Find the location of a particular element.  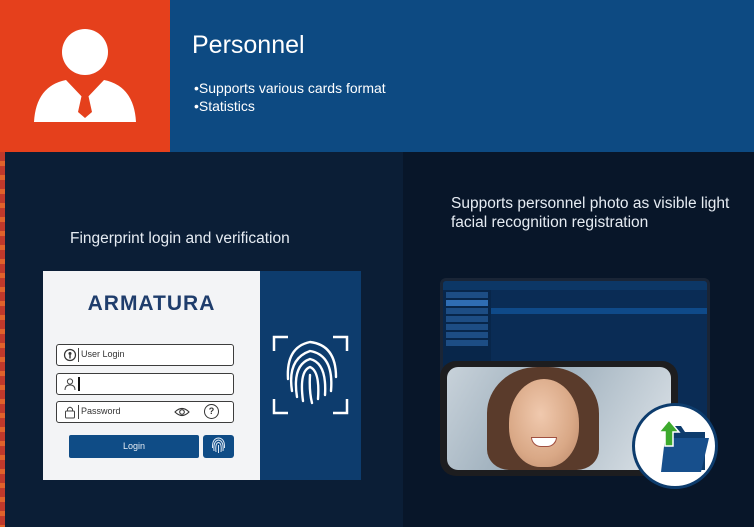

personnel-icon is located at coordinates (85, 75).